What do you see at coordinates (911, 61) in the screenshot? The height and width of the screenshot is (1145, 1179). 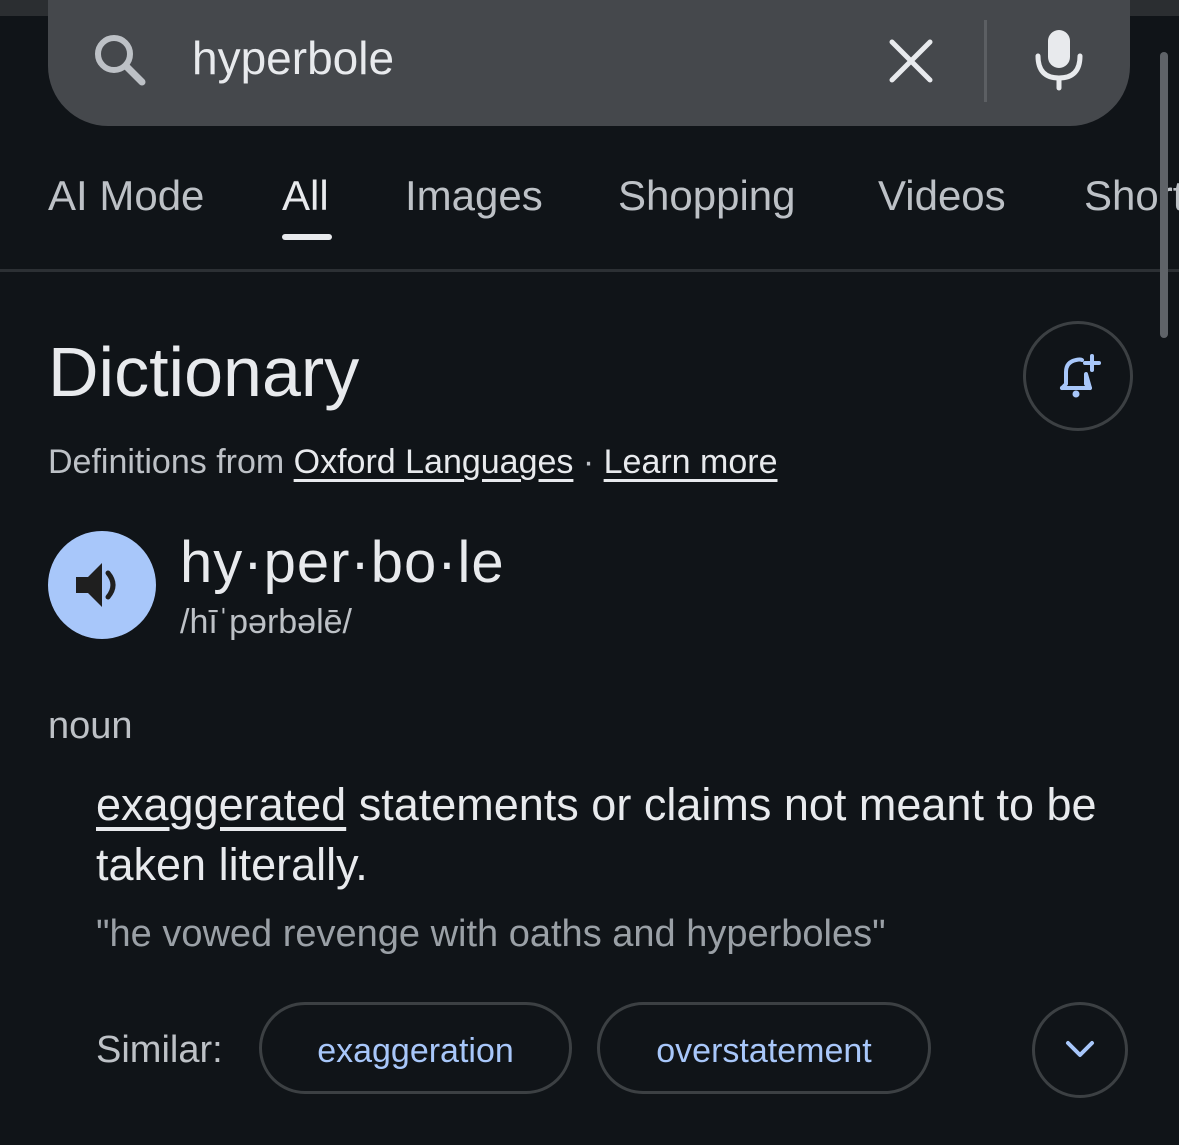 I see `close-icon` at bounding box center [911, 61].